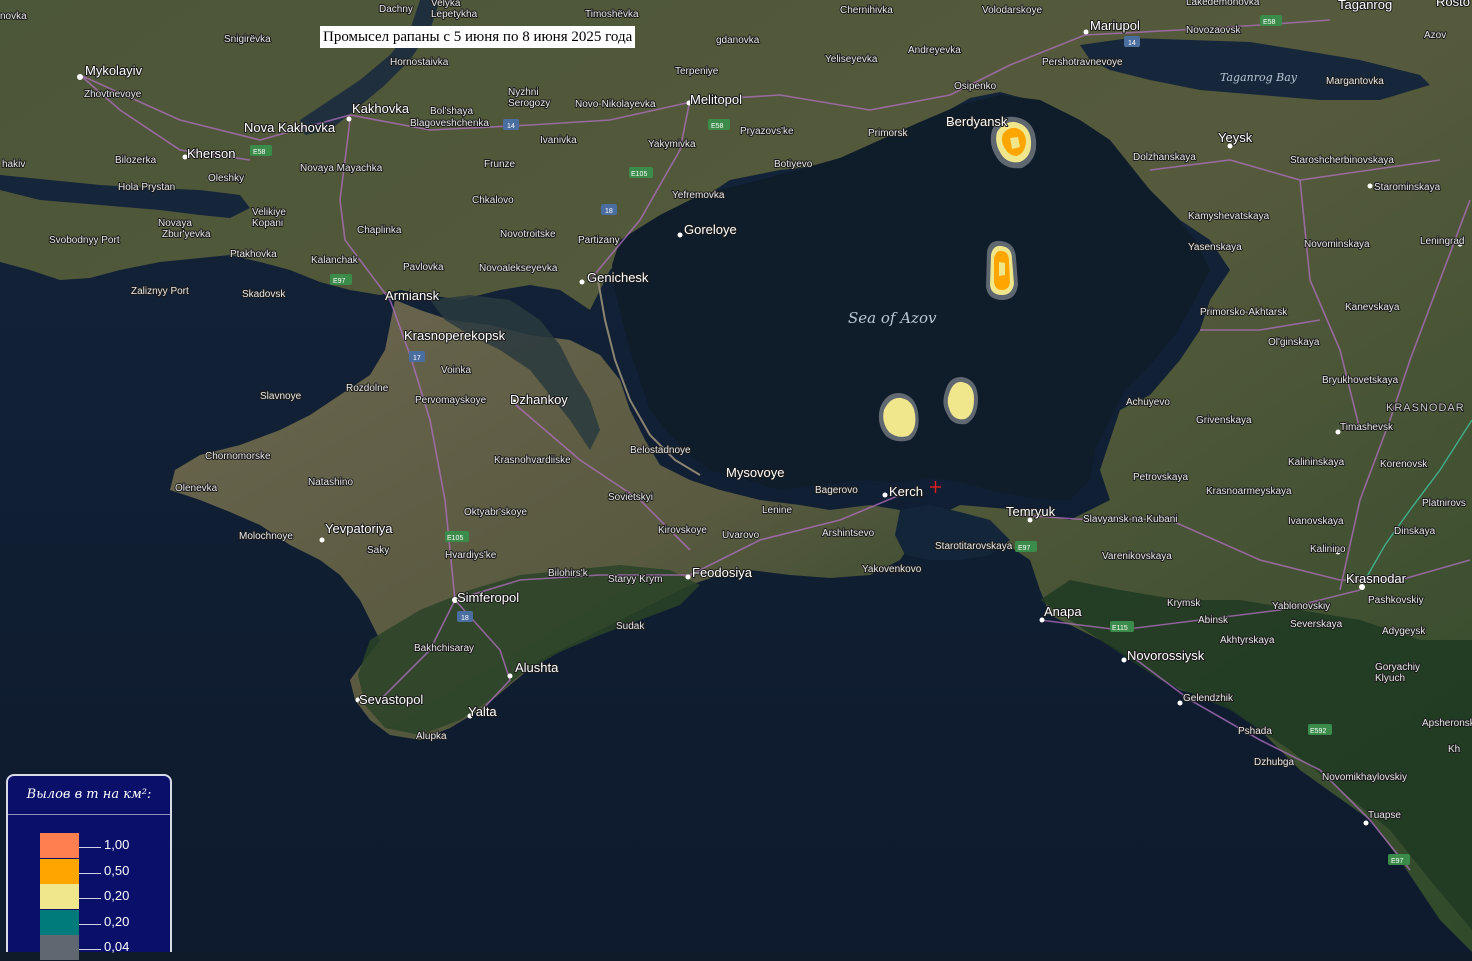 The width and height of the screenshot is (1472, 961). What do you see at coordinates (330, 482) in the screenshot?
I see `svg-text: Natashino` at bounding box center [330, 482].